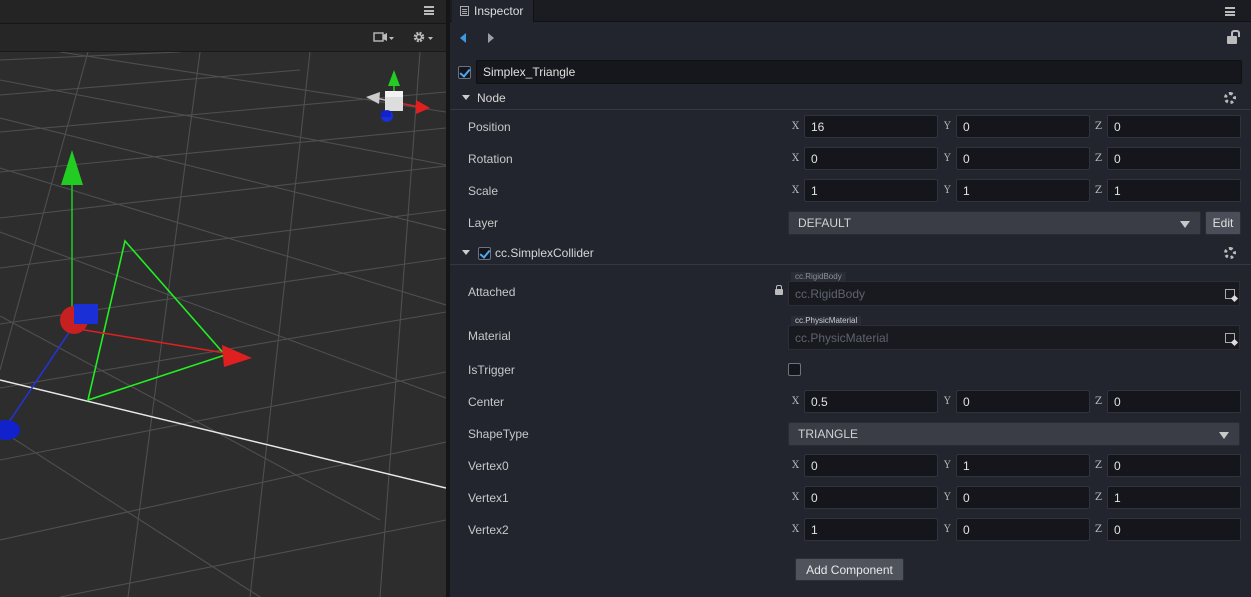 The height and width of the screenshot is (597, 1251). Describe the element at coordinates (850, 98) in the screenshot. I see `node-section-header: Node` at that location.